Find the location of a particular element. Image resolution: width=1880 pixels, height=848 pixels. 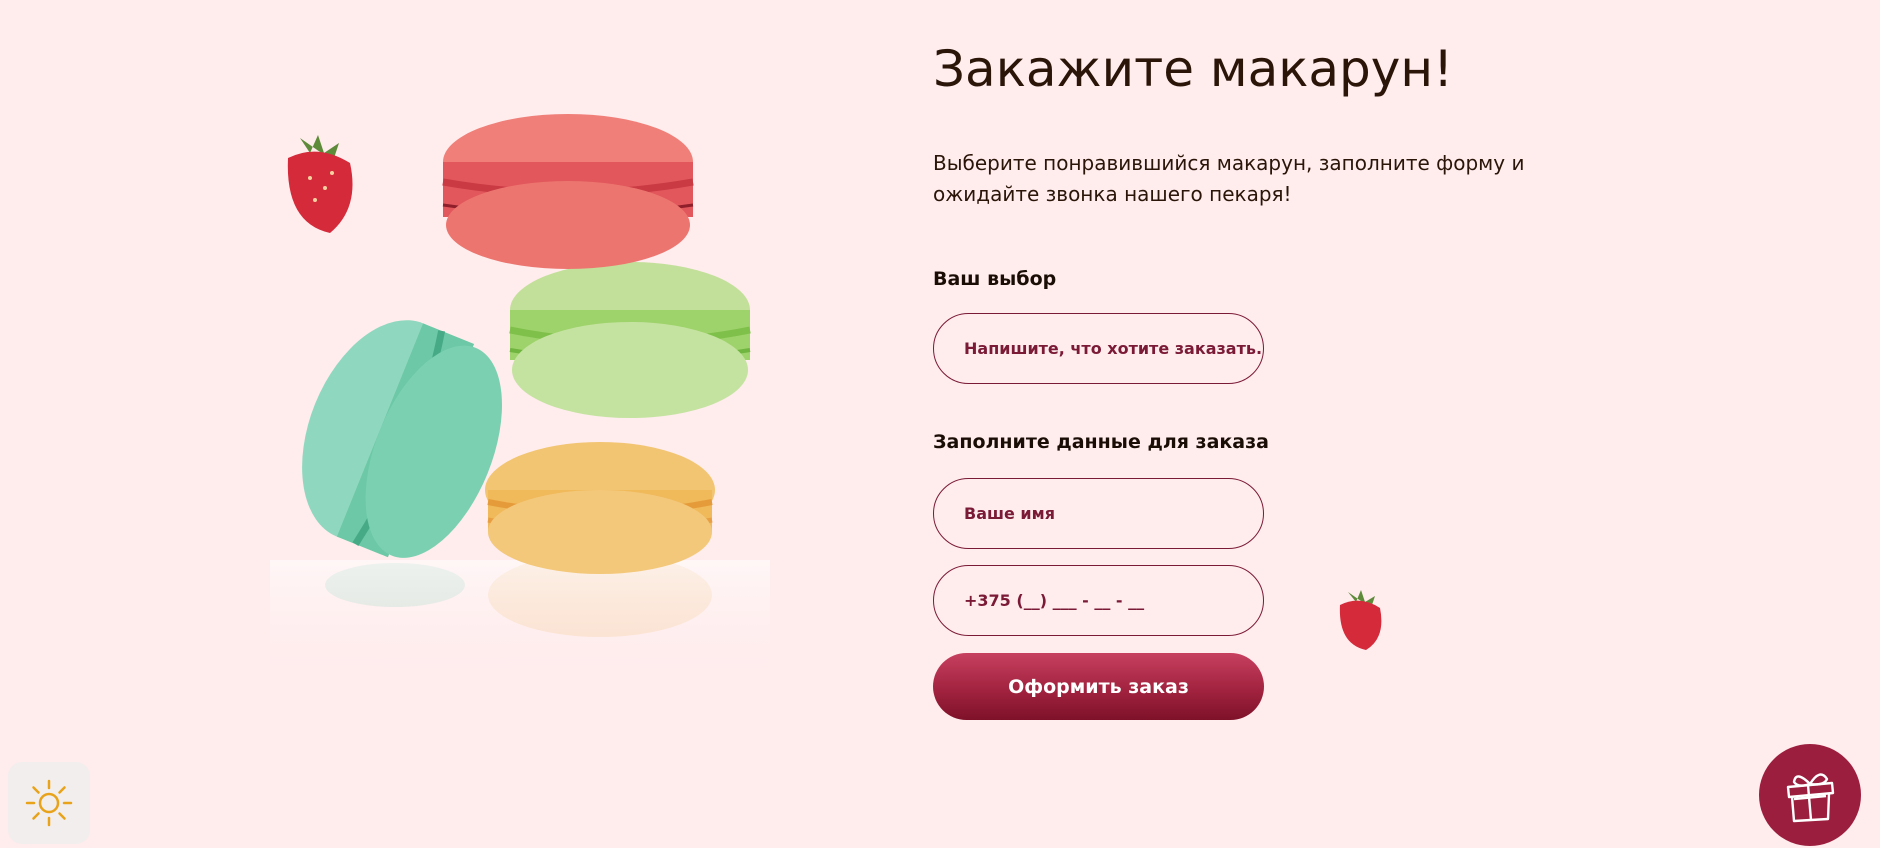

submit-order-button: Оформить заказ is located at coordinates (1098, 686).